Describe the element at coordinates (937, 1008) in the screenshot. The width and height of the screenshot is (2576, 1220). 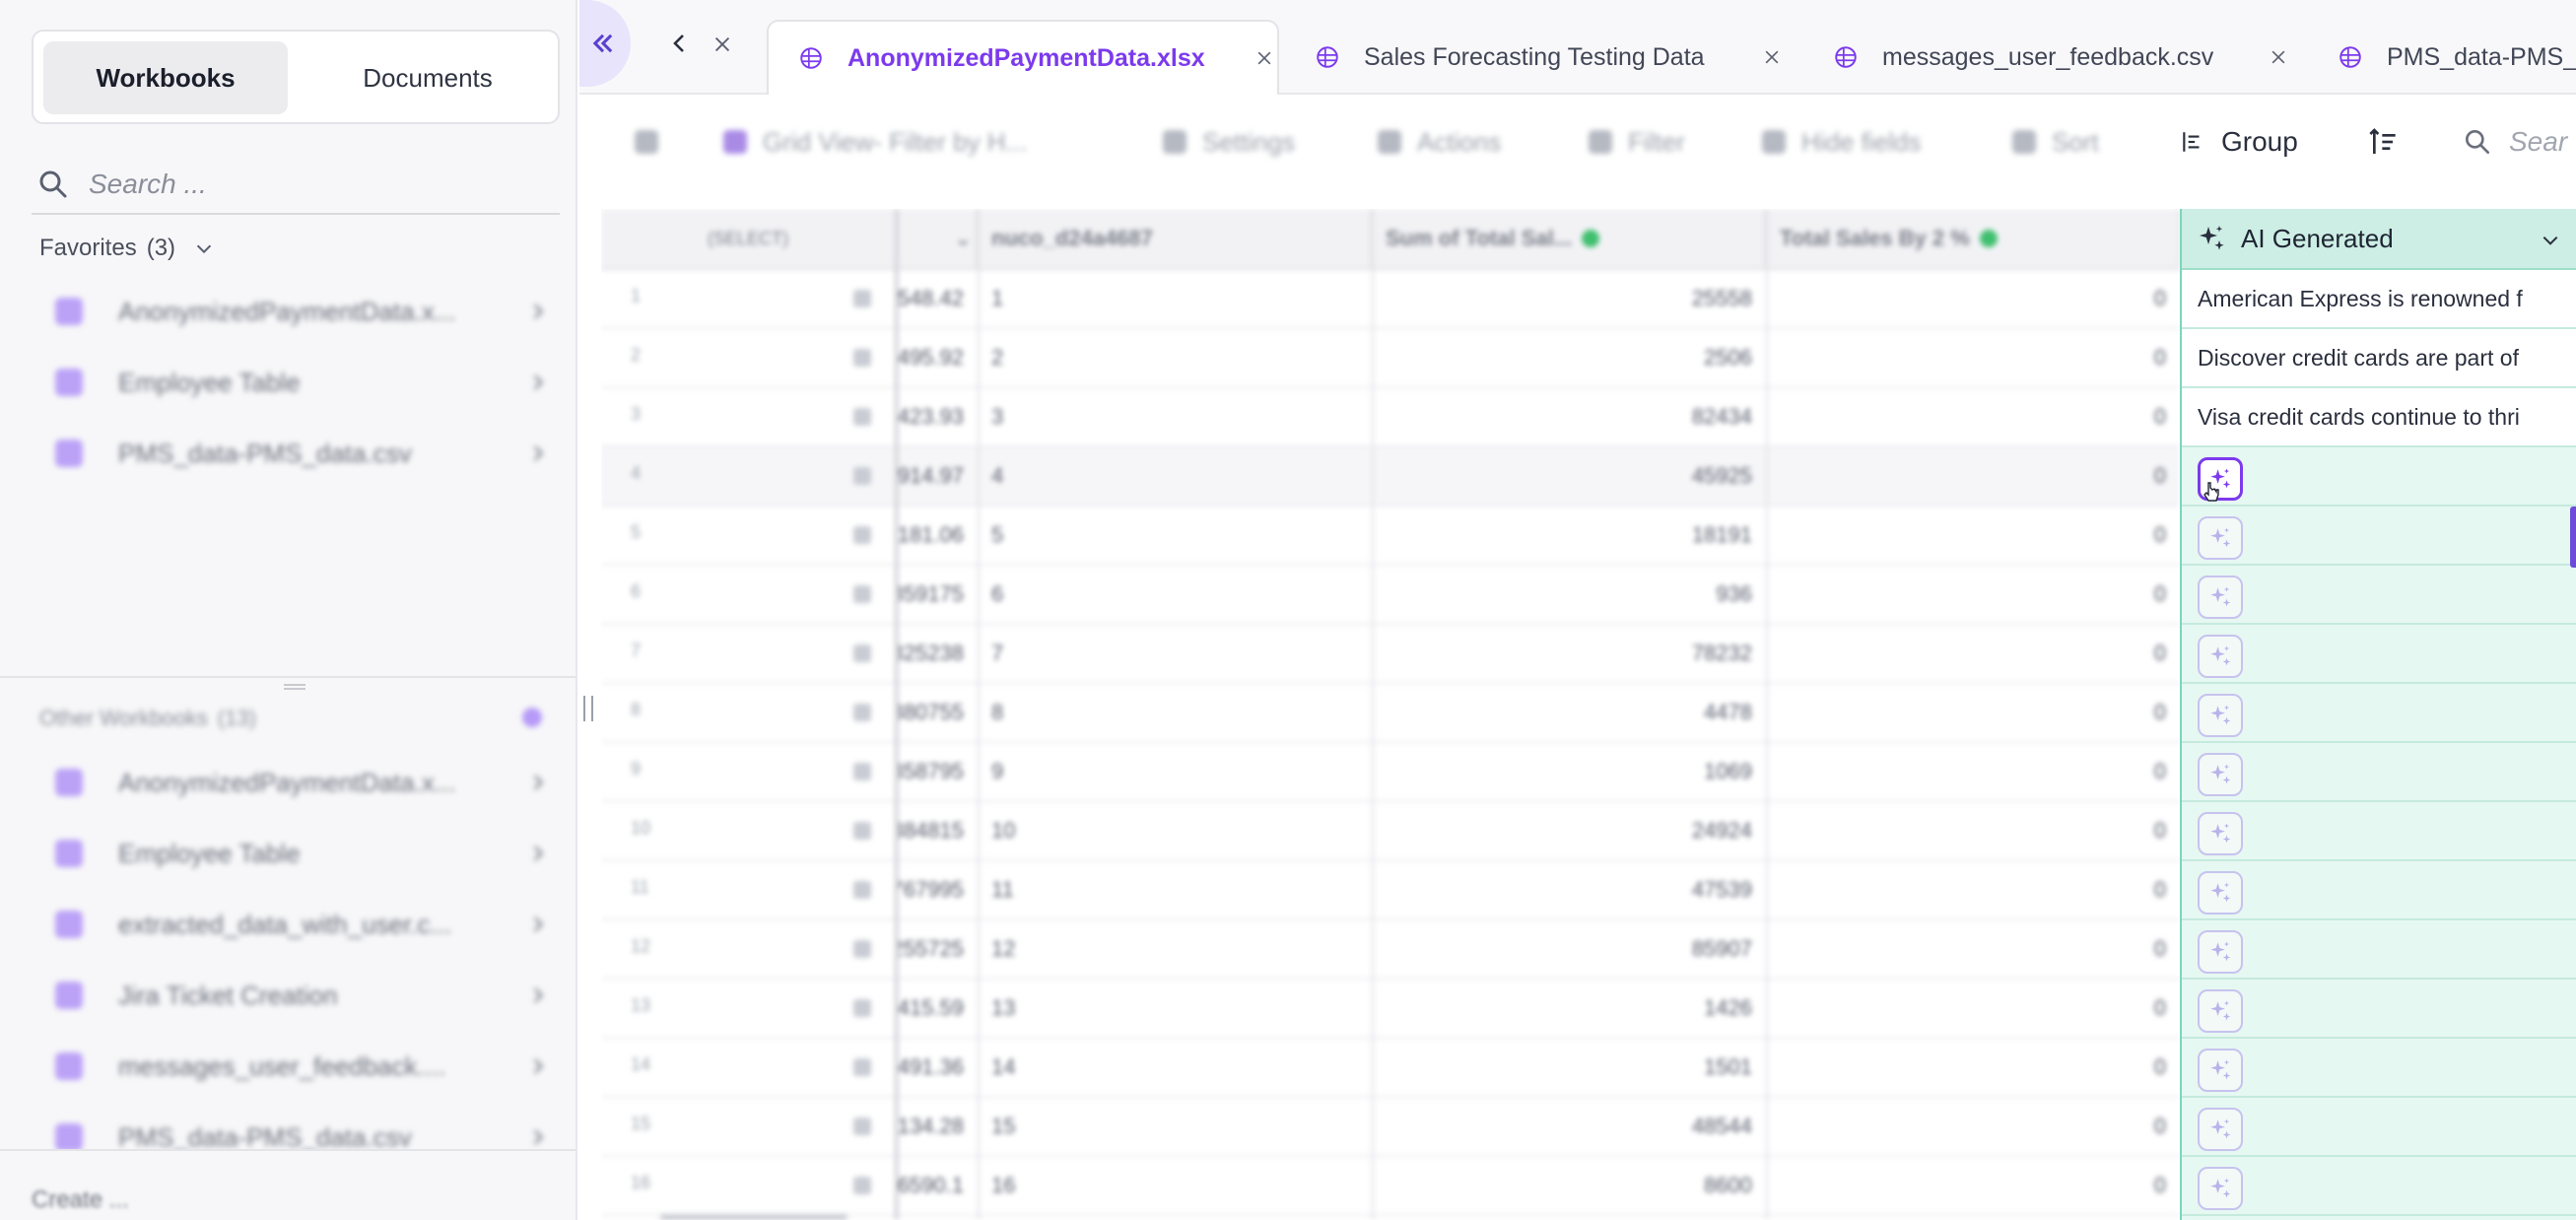
I see `partial-value-cell: 1415.59` at that location.